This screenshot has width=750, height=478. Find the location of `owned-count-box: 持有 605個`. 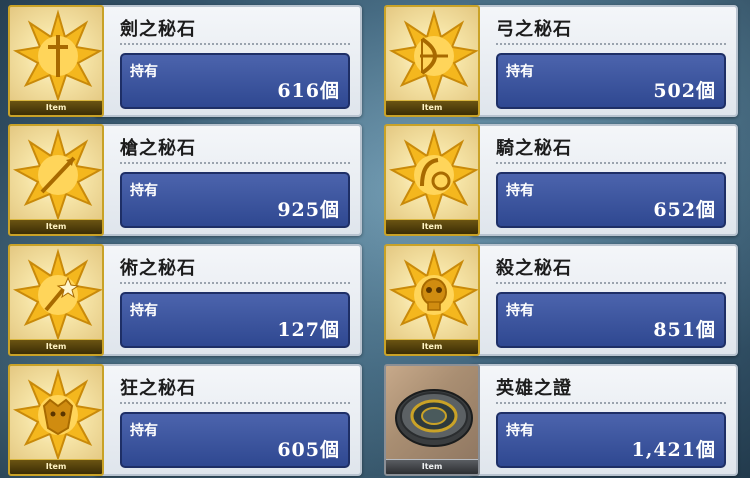

owned-count-box: 持有 605個 is located at coordinates (235, 440).